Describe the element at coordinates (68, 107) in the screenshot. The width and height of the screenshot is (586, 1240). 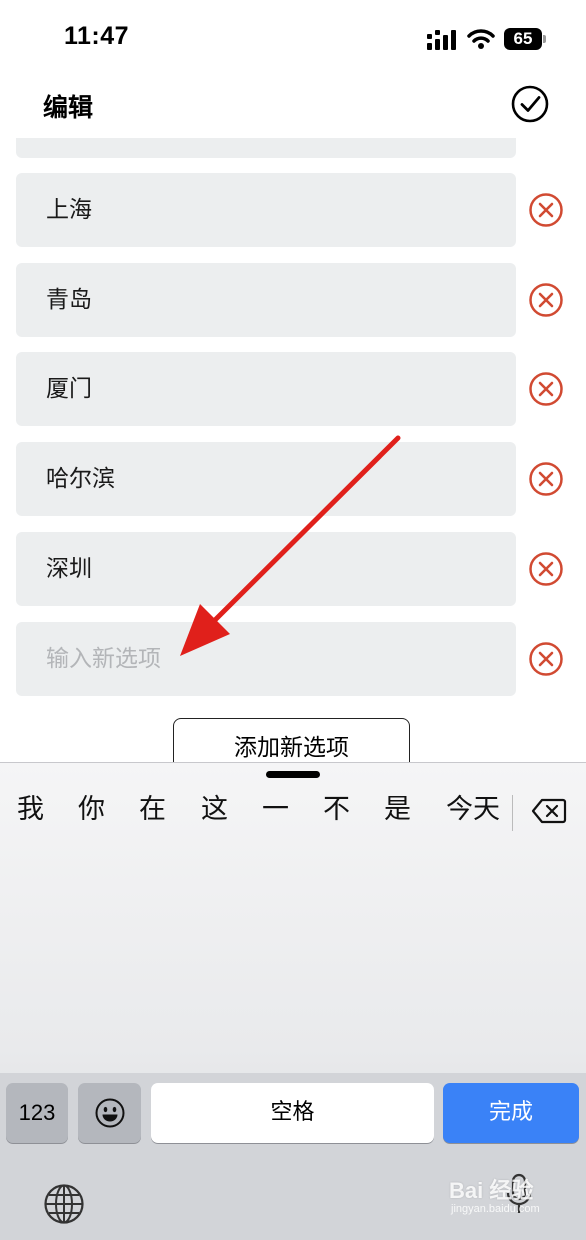
I see `page-title: 编辑` at that location.